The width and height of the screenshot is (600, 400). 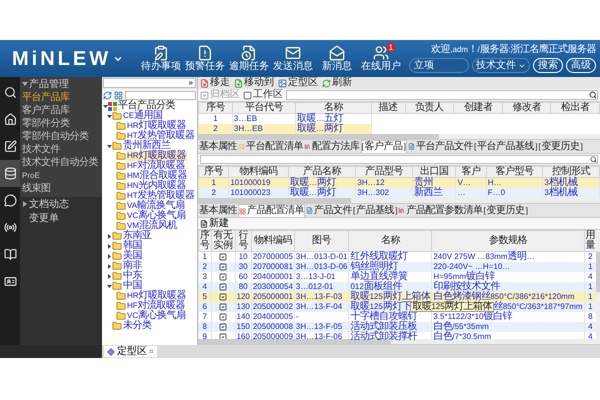 I want to click on column-header: 修改者, so click(x=526, y=108).